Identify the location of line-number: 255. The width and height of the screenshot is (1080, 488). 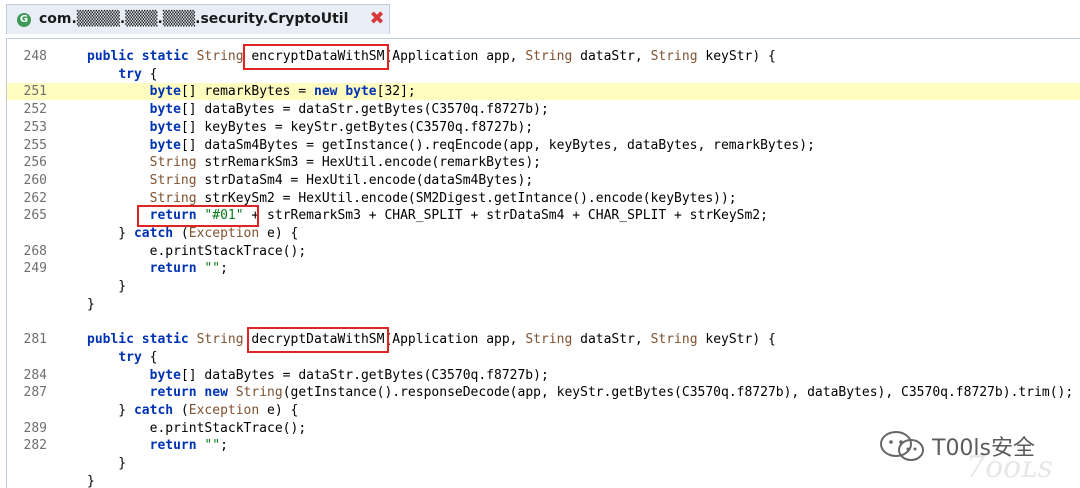
(35, 145).